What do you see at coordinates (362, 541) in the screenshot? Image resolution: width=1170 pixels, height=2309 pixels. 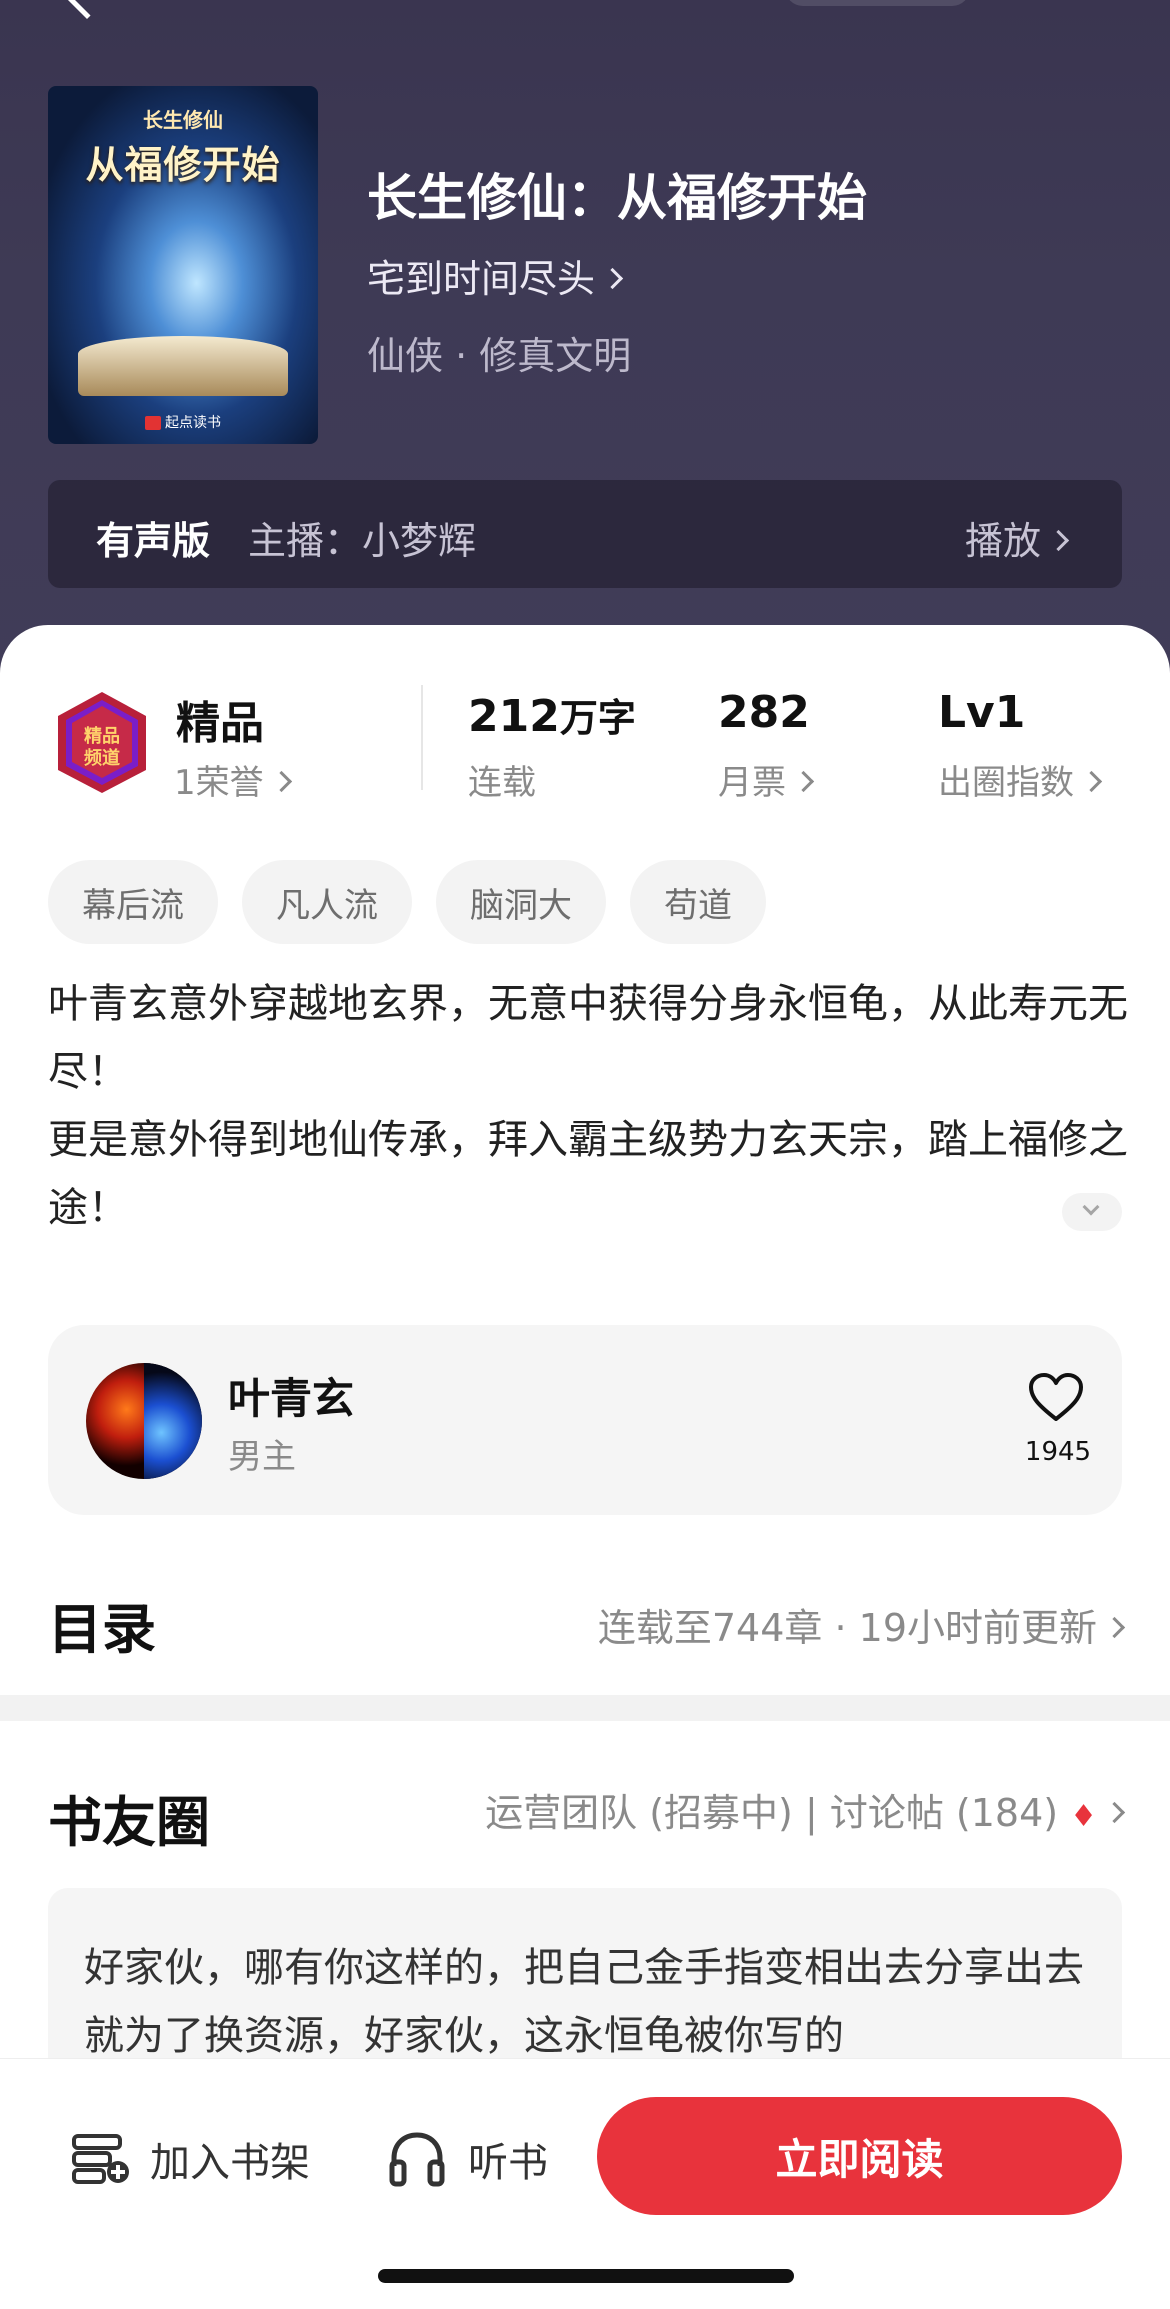 I see `audio-host: 主播：小梦辉` at bounding box center [362, 541].